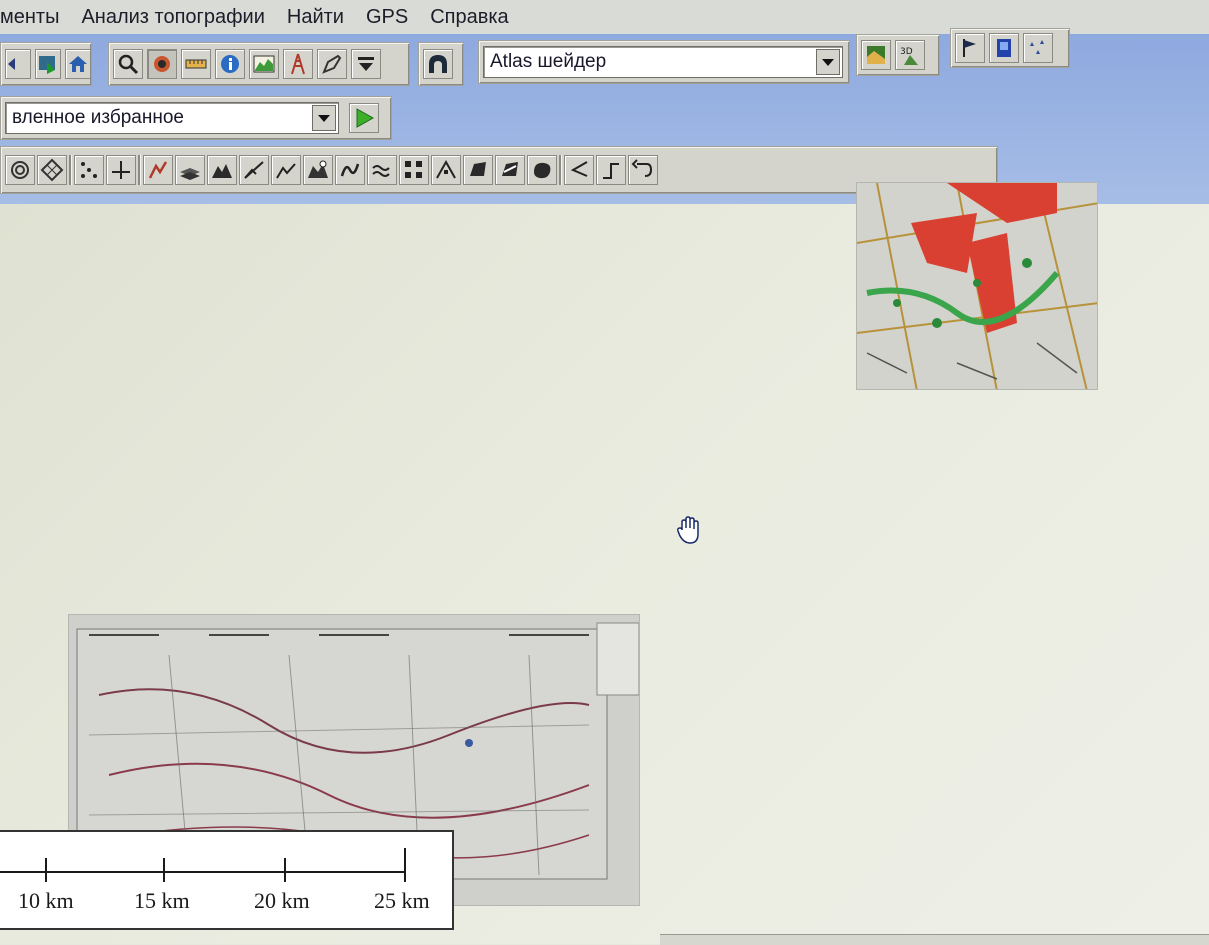 The image size is (1209, 945). I want to click on menu-gps: GPS, so click(387, 17).